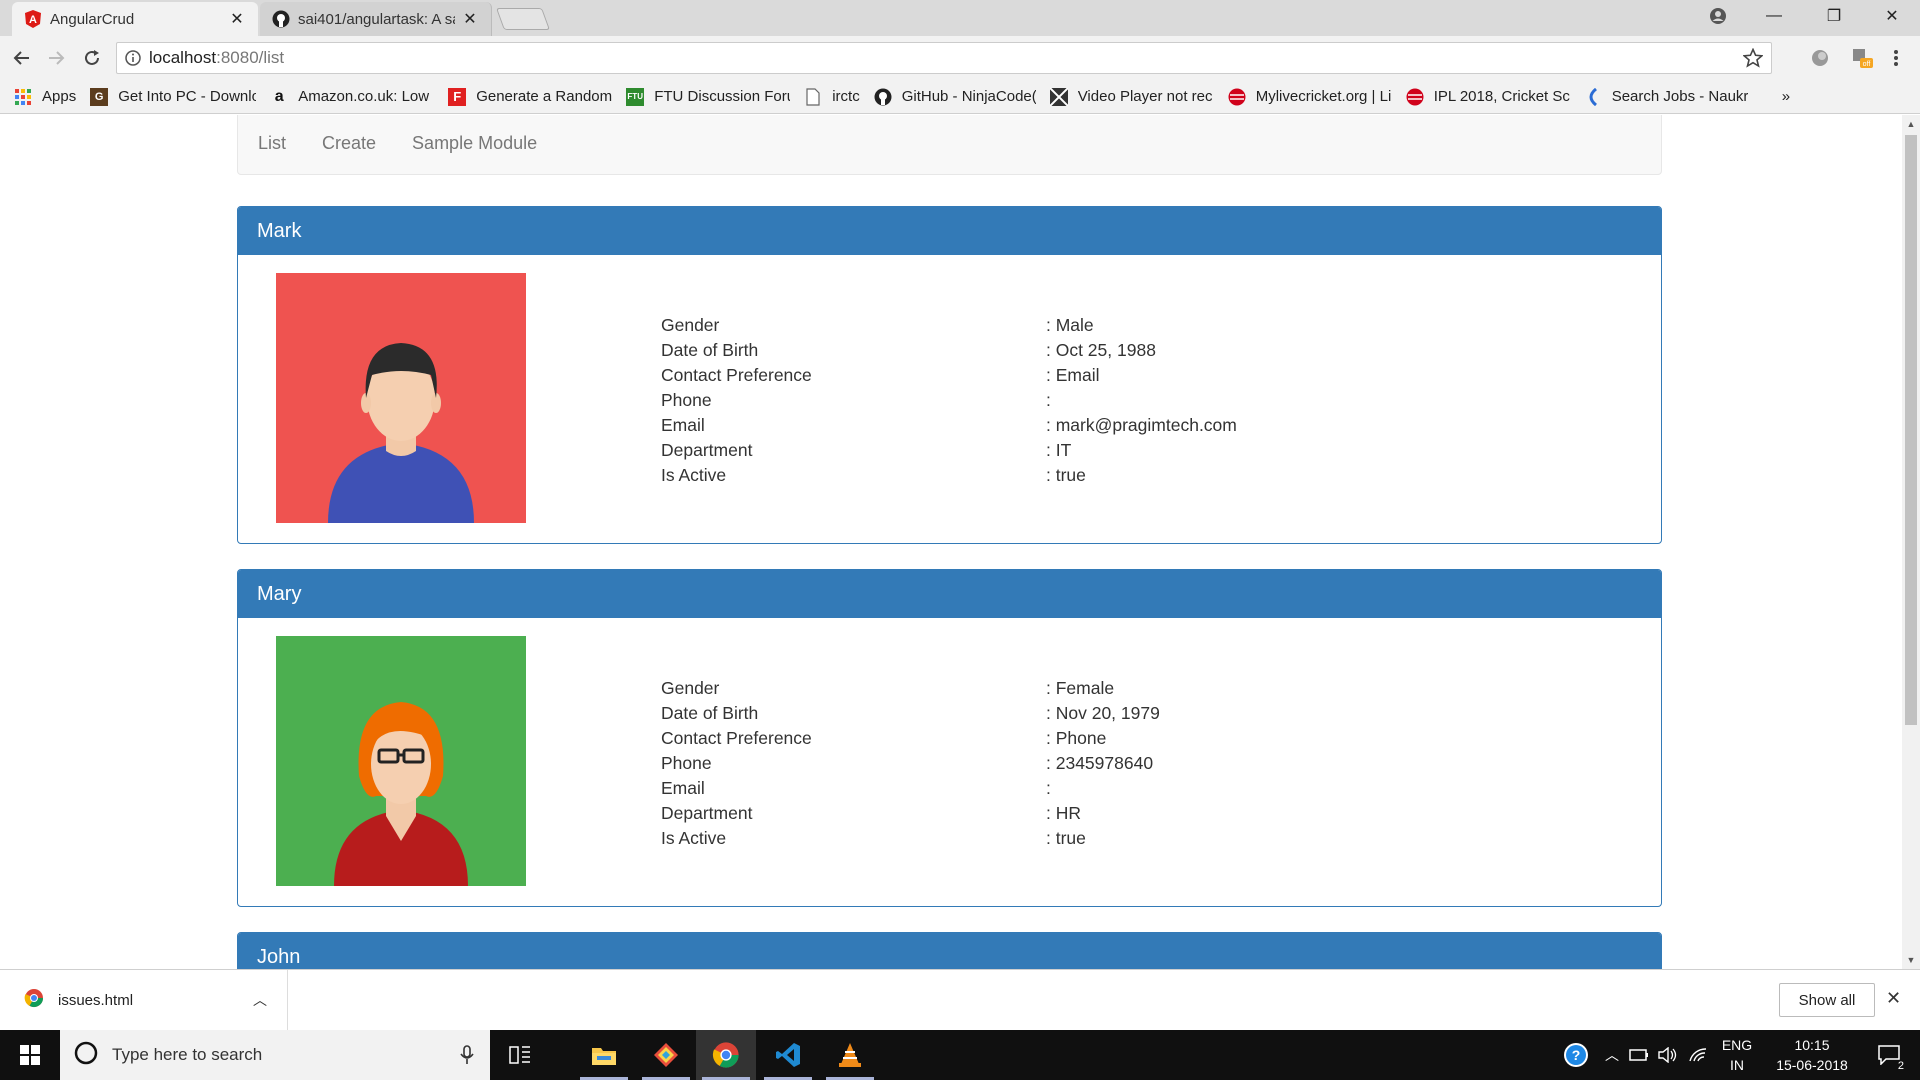  I want to click on scroll-up-arrow-icon: ▲, so click(1911, 124).